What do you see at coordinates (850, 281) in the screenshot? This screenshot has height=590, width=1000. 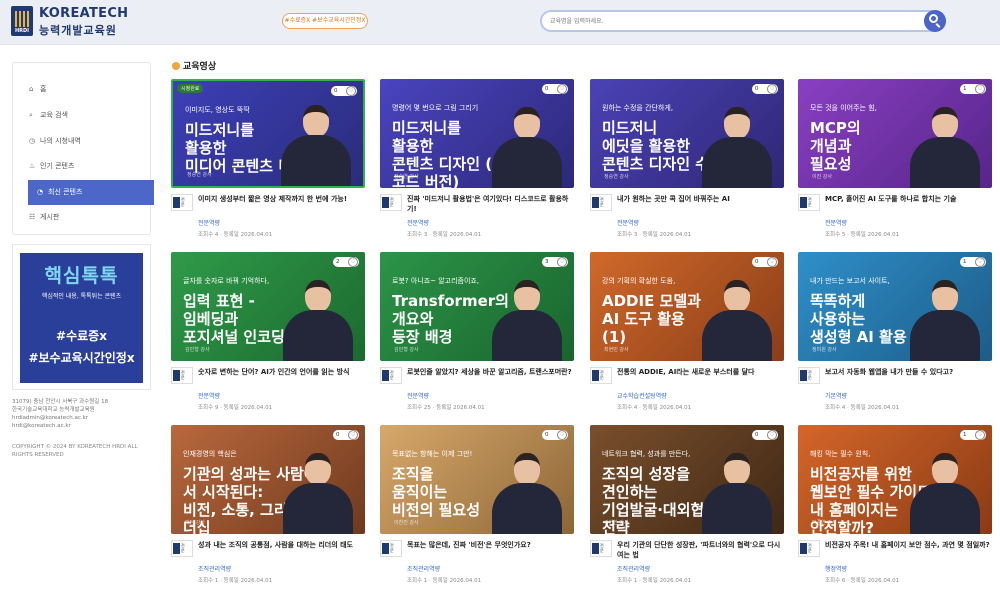 I see `thumbnail-tagline: 내가 만드는 보고서 사이트,` at bounding box center [850, 281].